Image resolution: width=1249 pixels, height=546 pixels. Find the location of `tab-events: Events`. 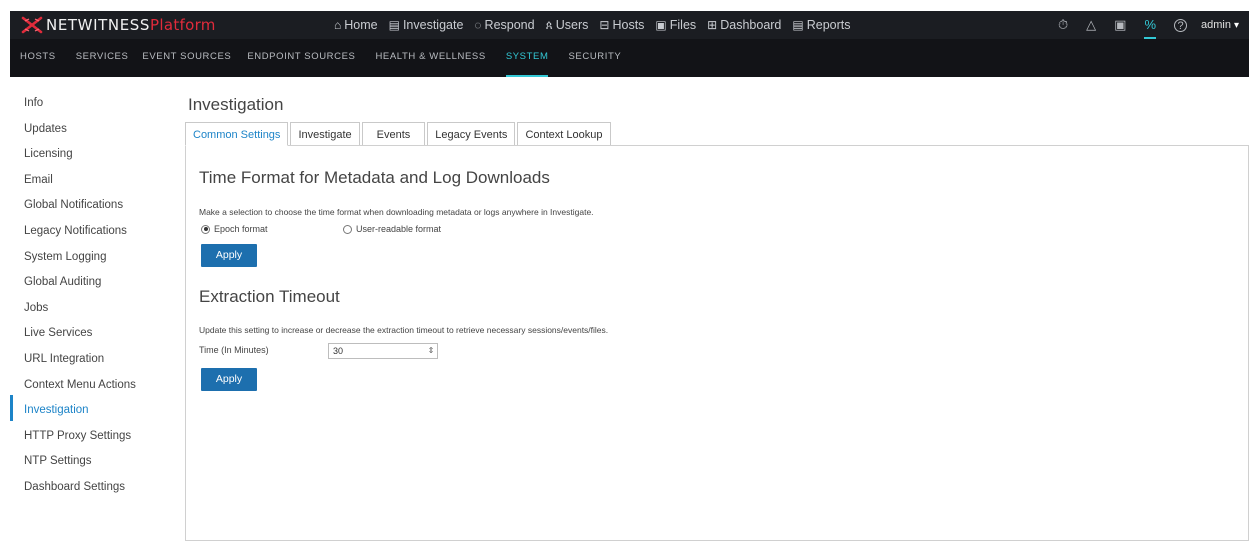

tab-events: Events is located at coordinates (393, 134).